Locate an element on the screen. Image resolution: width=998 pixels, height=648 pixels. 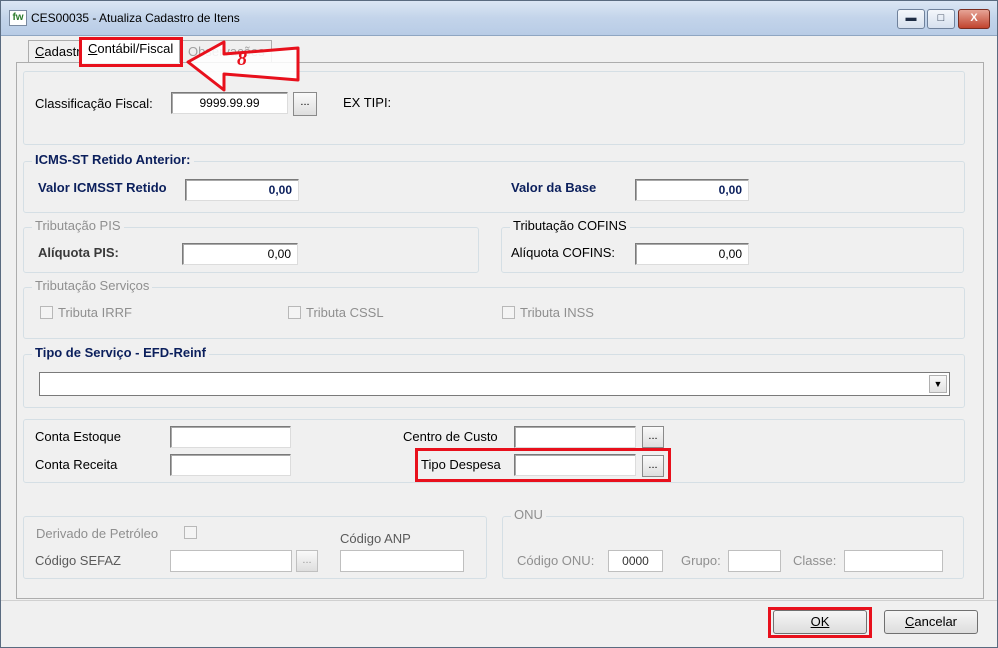
icms-st-group-title: ICMS-ST Retido Anterior: is located at coordinates (113, 160).